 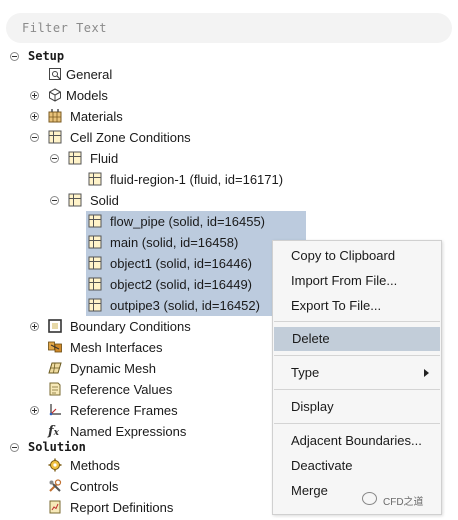 What do you see at coordinates (181, 284) in the screenshot?
I see `tree-node-label: object2 (solid, id=16449)` at bounding box center [181, 284].